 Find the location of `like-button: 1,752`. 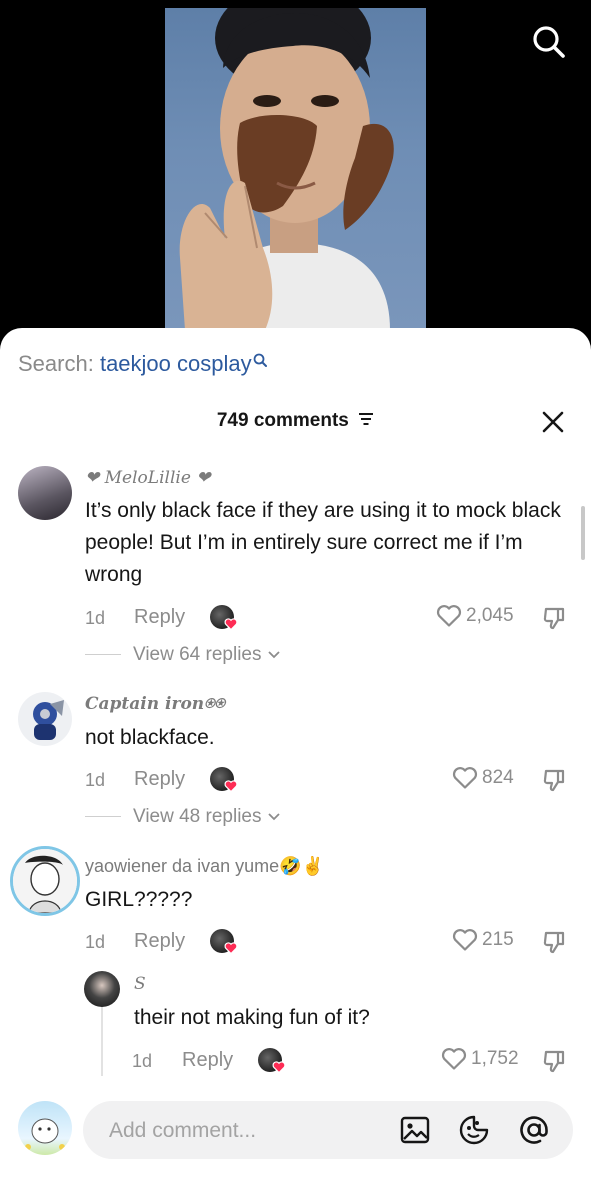

like-button: 1,752 is located at coordinates (480, 1059).